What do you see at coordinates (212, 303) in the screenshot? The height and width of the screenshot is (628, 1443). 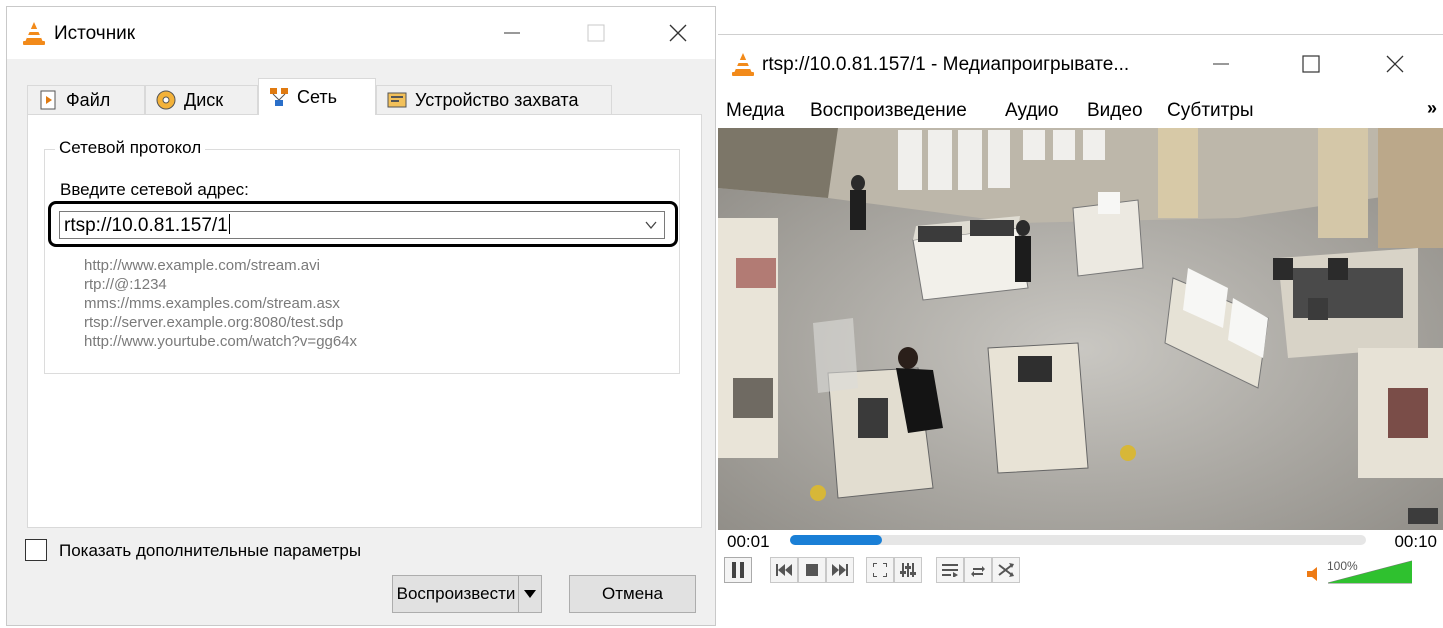 I see `example-line: mms://mms.examples.com/stream.asx` at bounding box center [212, 303].